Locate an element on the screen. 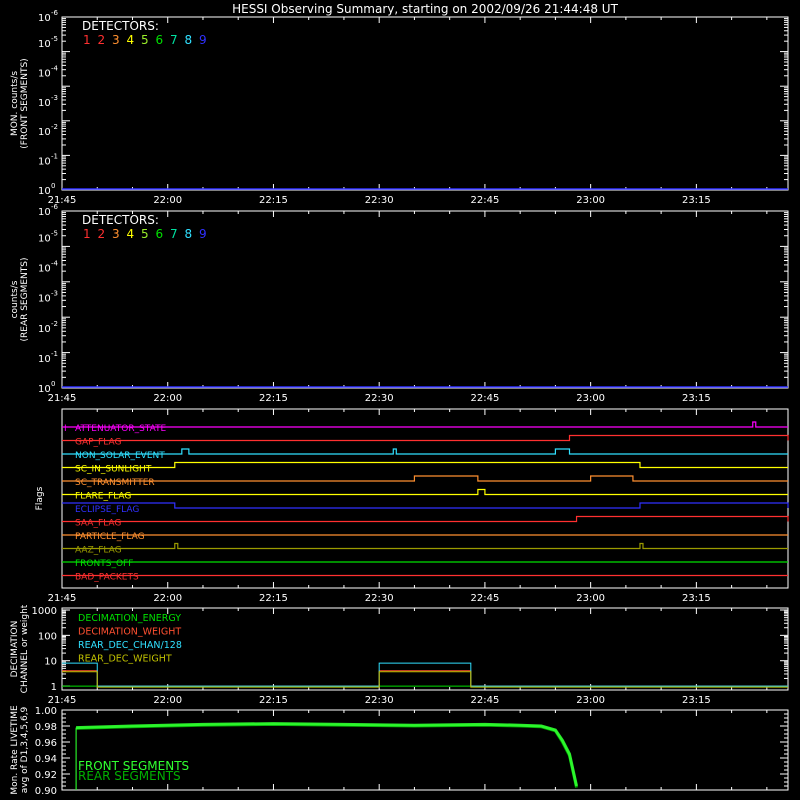 This screenshot has width=800, height=800. y-tick-label: 1.00 is located at coordinates (46, 711).